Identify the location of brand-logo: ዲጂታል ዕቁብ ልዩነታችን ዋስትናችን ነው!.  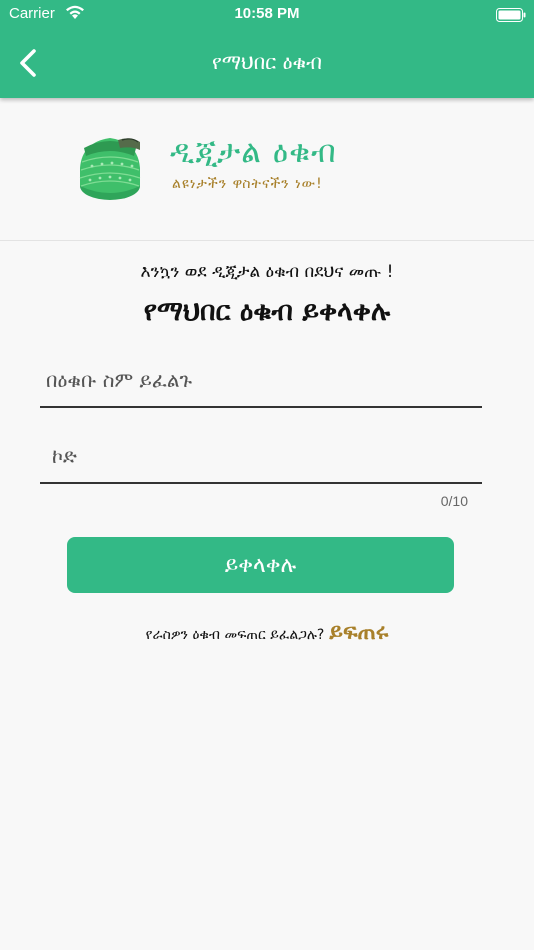
(274, 168).